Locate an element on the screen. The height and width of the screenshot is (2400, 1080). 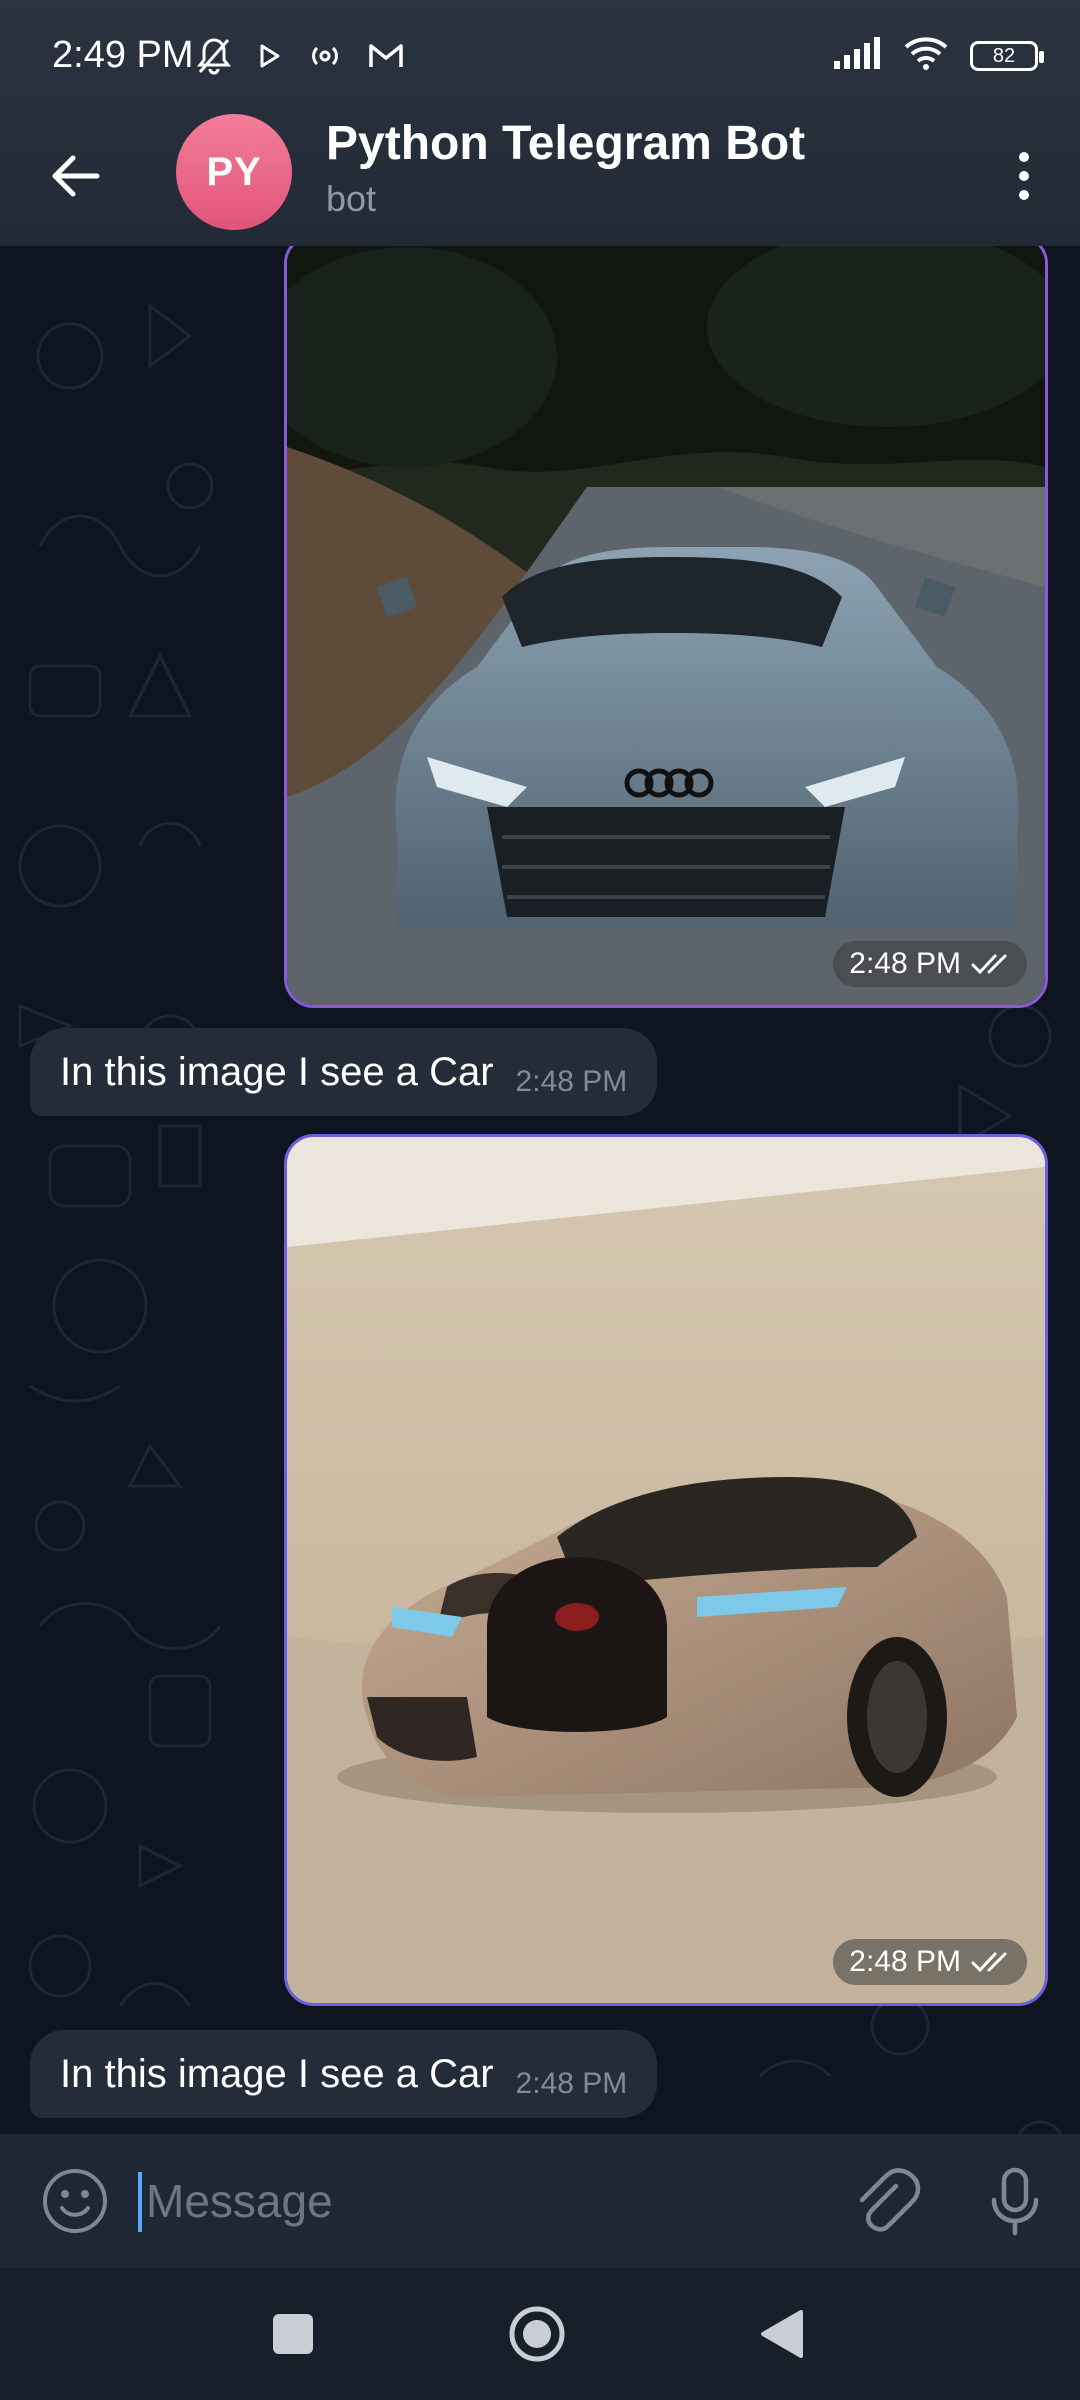
recents-button is located at coordinates (293, 2334).